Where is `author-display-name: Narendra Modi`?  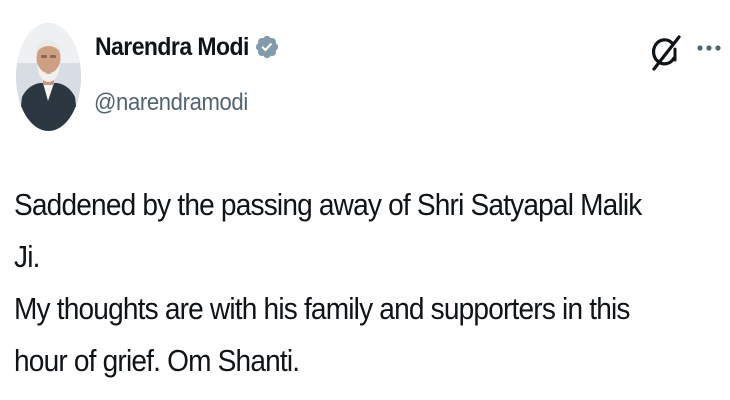 author-display-name: Narendra Modi is located at coordinates (172, 47).